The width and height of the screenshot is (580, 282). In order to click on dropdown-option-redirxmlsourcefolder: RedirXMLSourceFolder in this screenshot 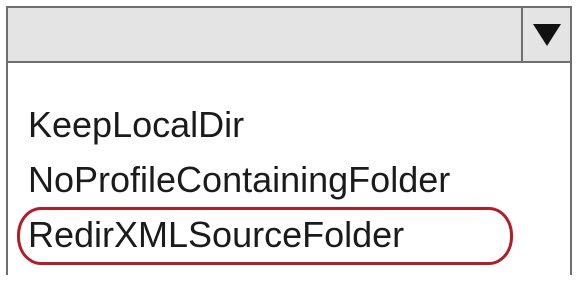, I will do `click(216, 235)`.